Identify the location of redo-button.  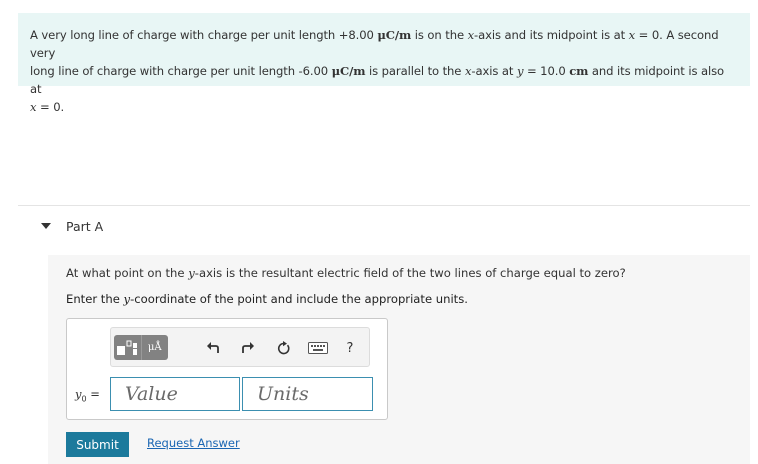
(248, 348).